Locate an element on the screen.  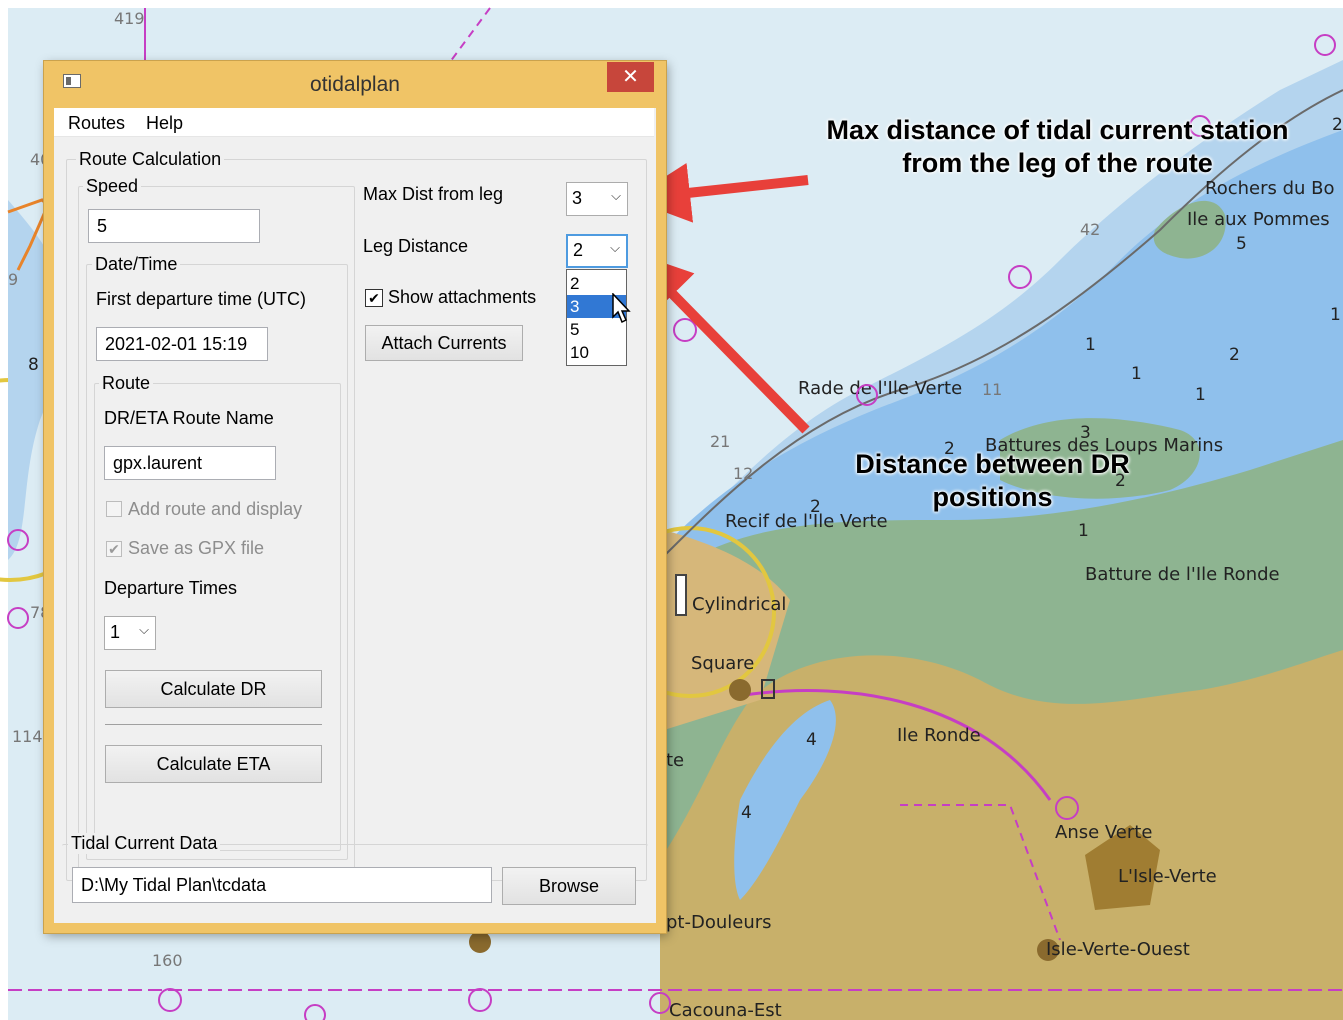
browse-button: Browse is located at coordinates (569, 886).